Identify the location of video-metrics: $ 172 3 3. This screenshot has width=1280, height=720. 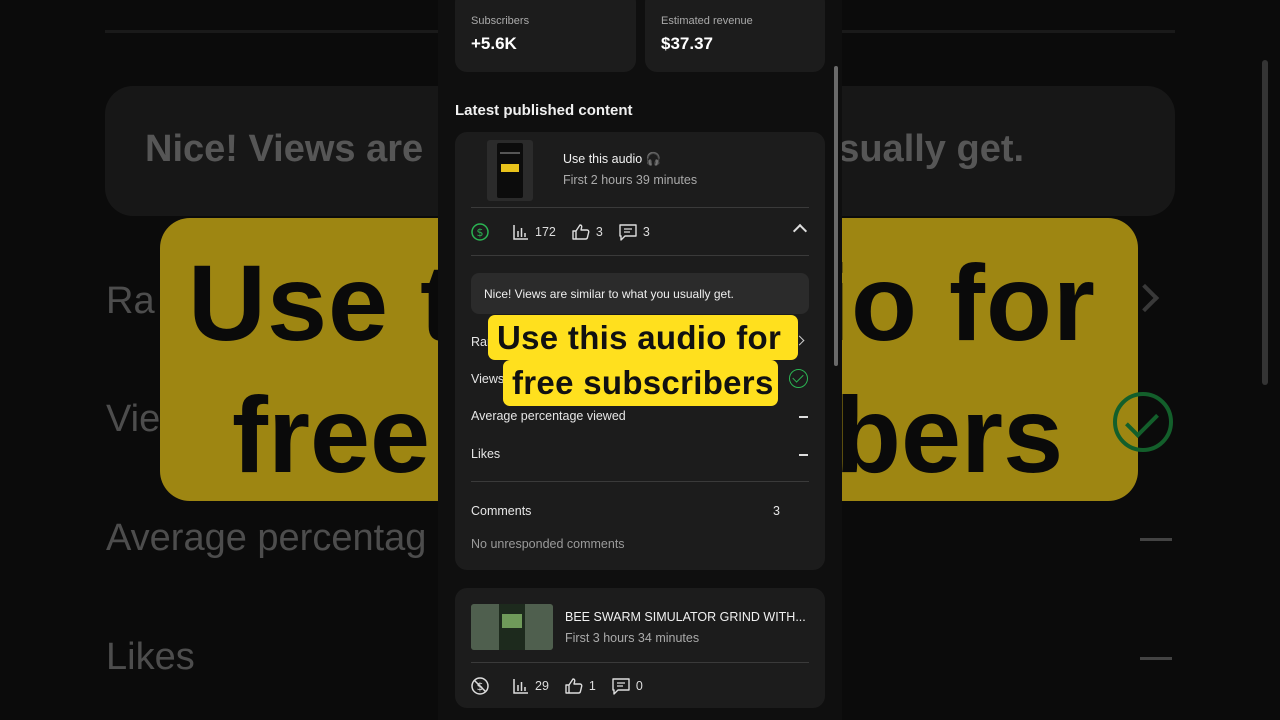
(568, 232).